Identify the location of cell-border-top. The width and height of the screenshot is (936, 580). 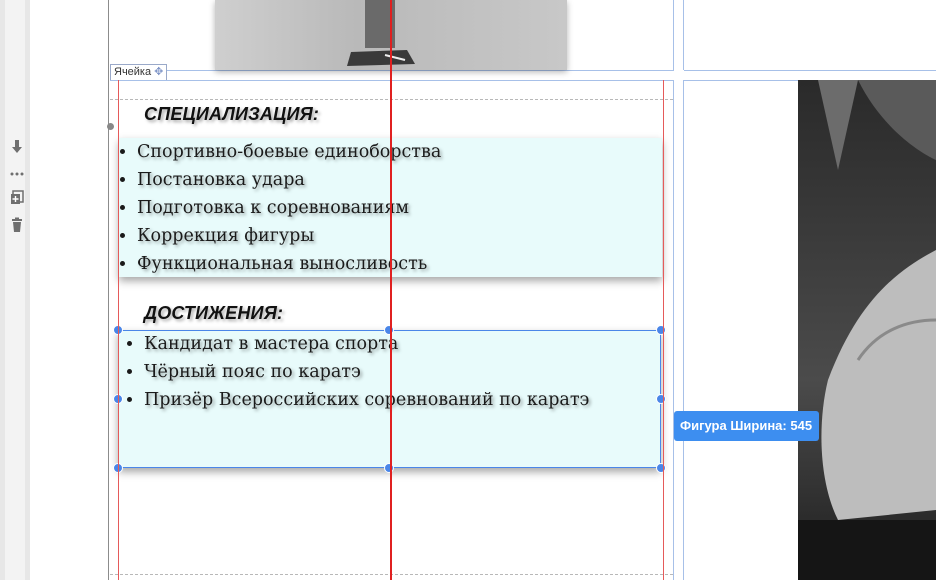
(392, 80).